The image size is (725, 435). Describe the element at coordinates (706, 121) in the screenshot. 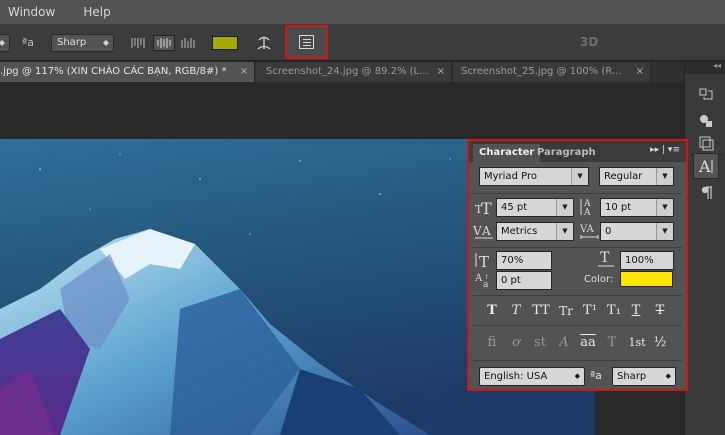

I see `properties-icon` at that location.